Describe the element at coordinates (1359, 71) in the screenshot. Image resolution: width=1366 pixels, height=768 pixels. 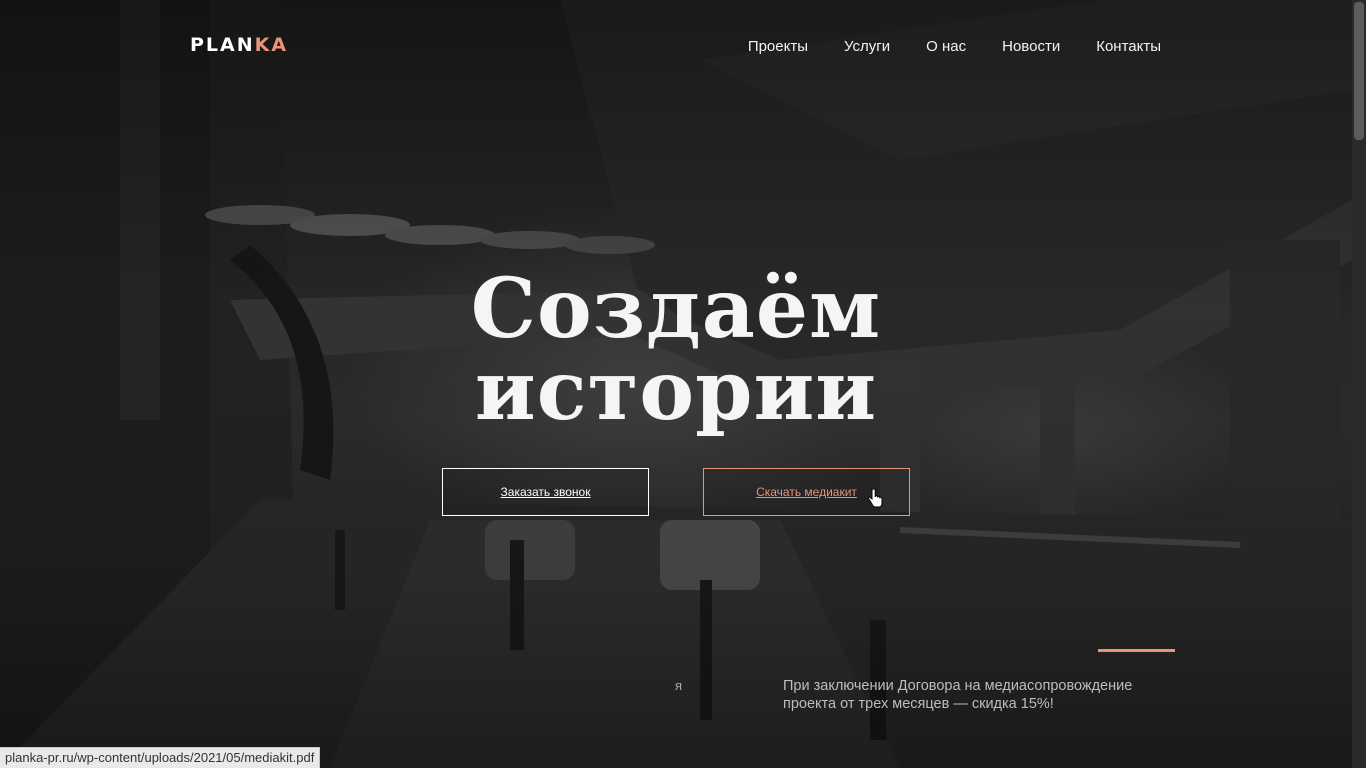
I see `scrollbar-thumb` at that location.